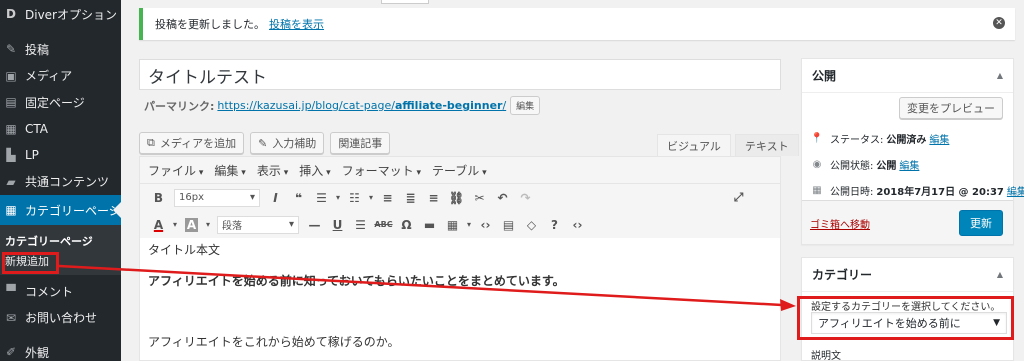  Describe the element at coordinates (314, 225) in the screenshot. I see `horizontal-rule-icon: —` at that location.